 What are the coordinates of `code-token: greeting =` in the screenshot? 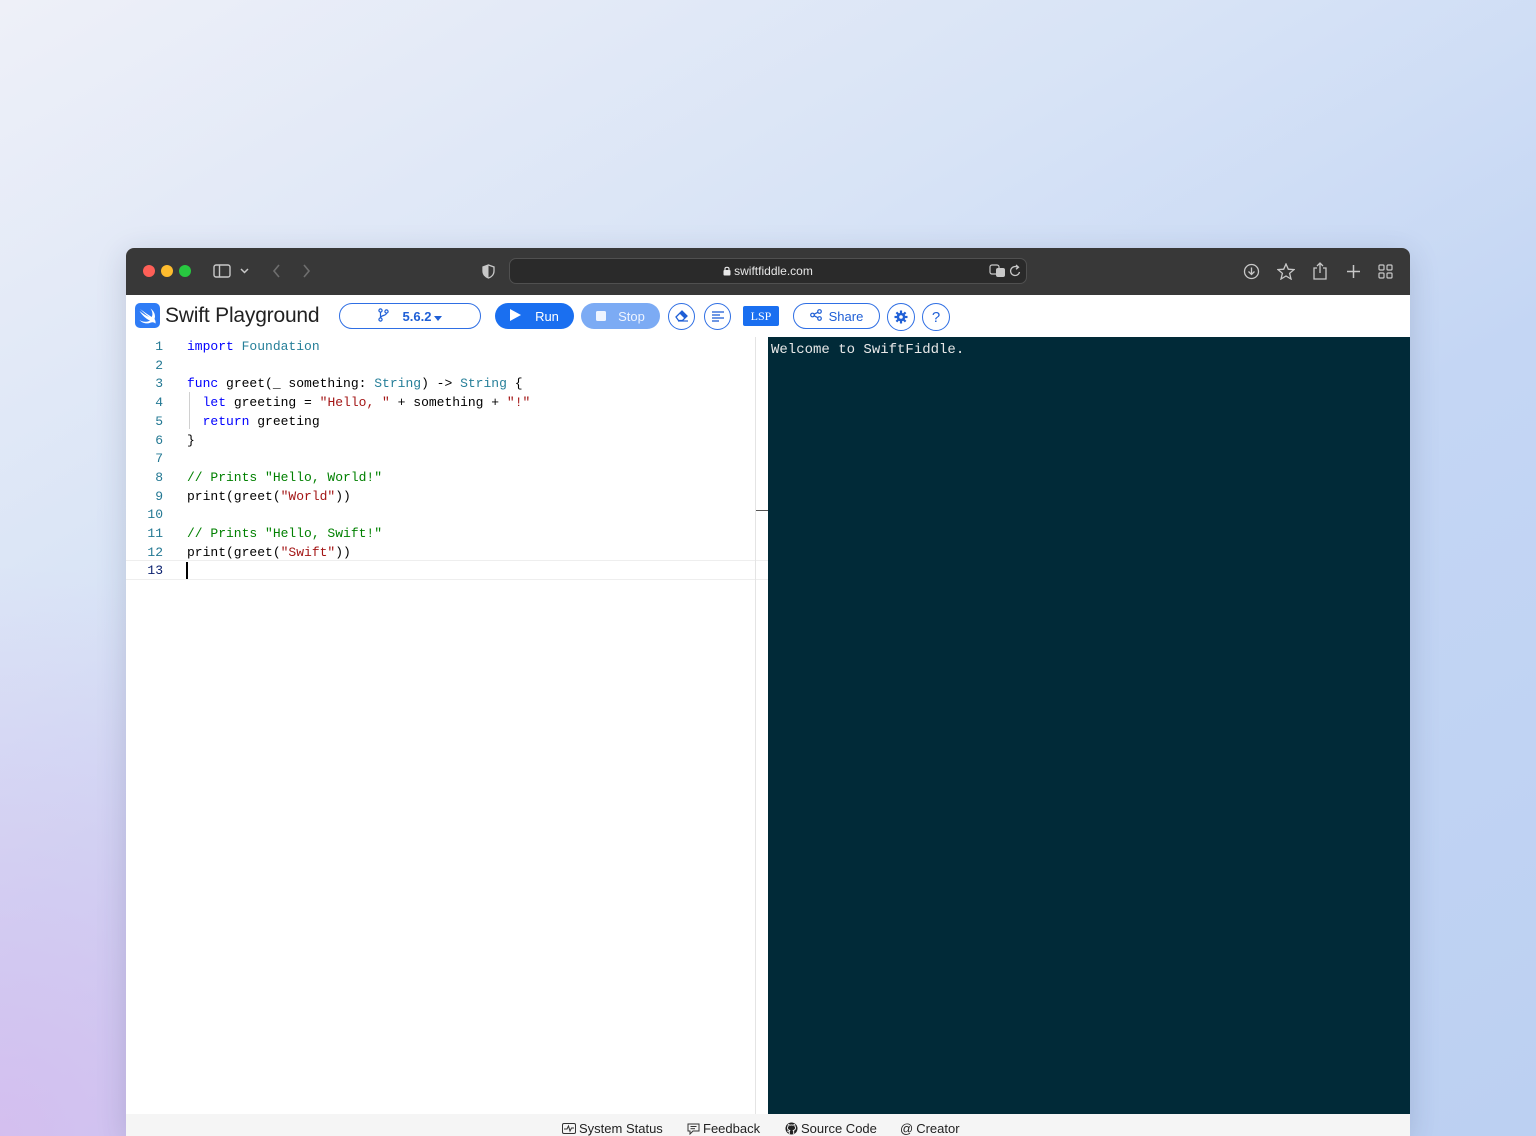 It's located at (273, 403).